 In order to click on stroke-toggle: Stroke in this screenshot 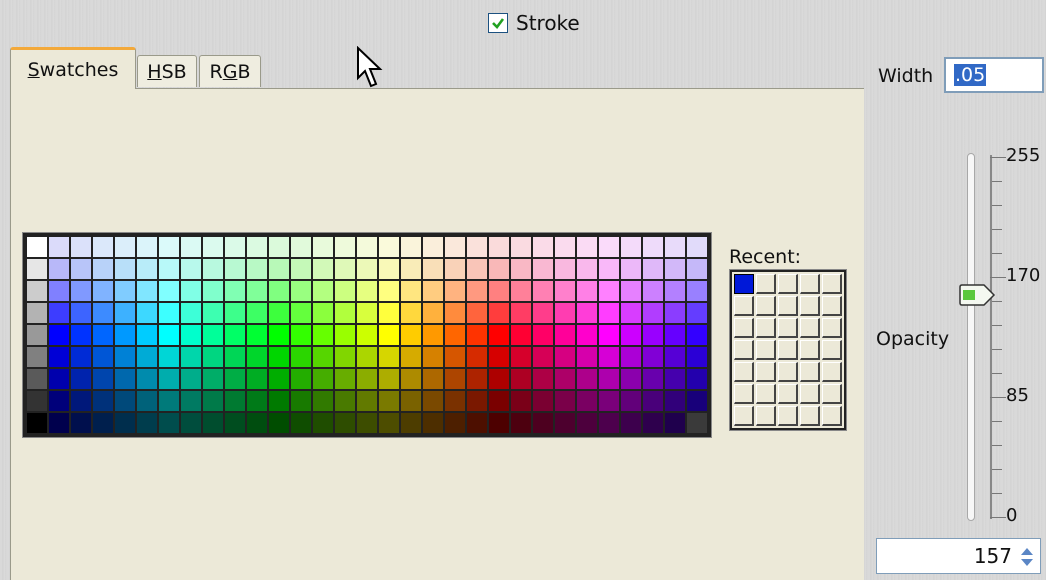, I will do `click(534, 23)`.